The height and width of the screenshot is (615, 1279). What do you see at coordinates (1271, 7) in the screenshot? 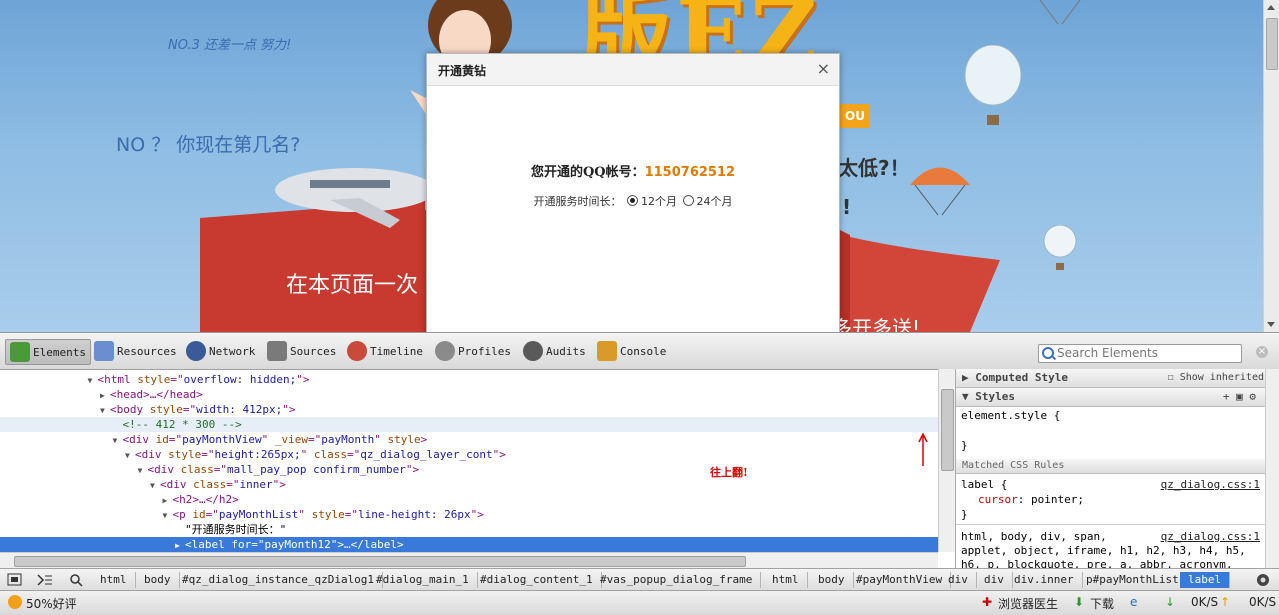
I see `scroll-up-arrow-icon` at bounding box center [1271, 7].